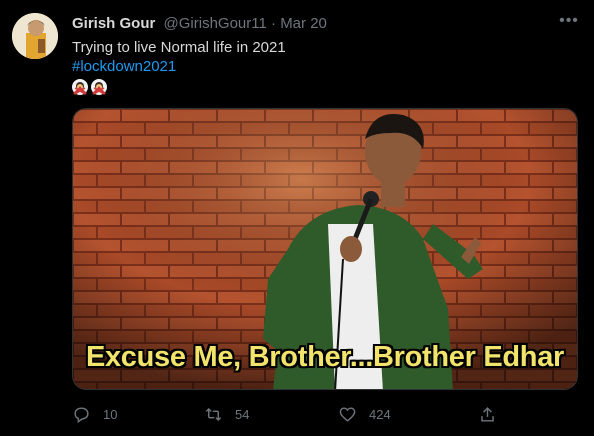 This screenshot has height=436, width=594. I want to click on media-caption: Excuse Me, Brother...Brother Edhar, so click(325, 357).